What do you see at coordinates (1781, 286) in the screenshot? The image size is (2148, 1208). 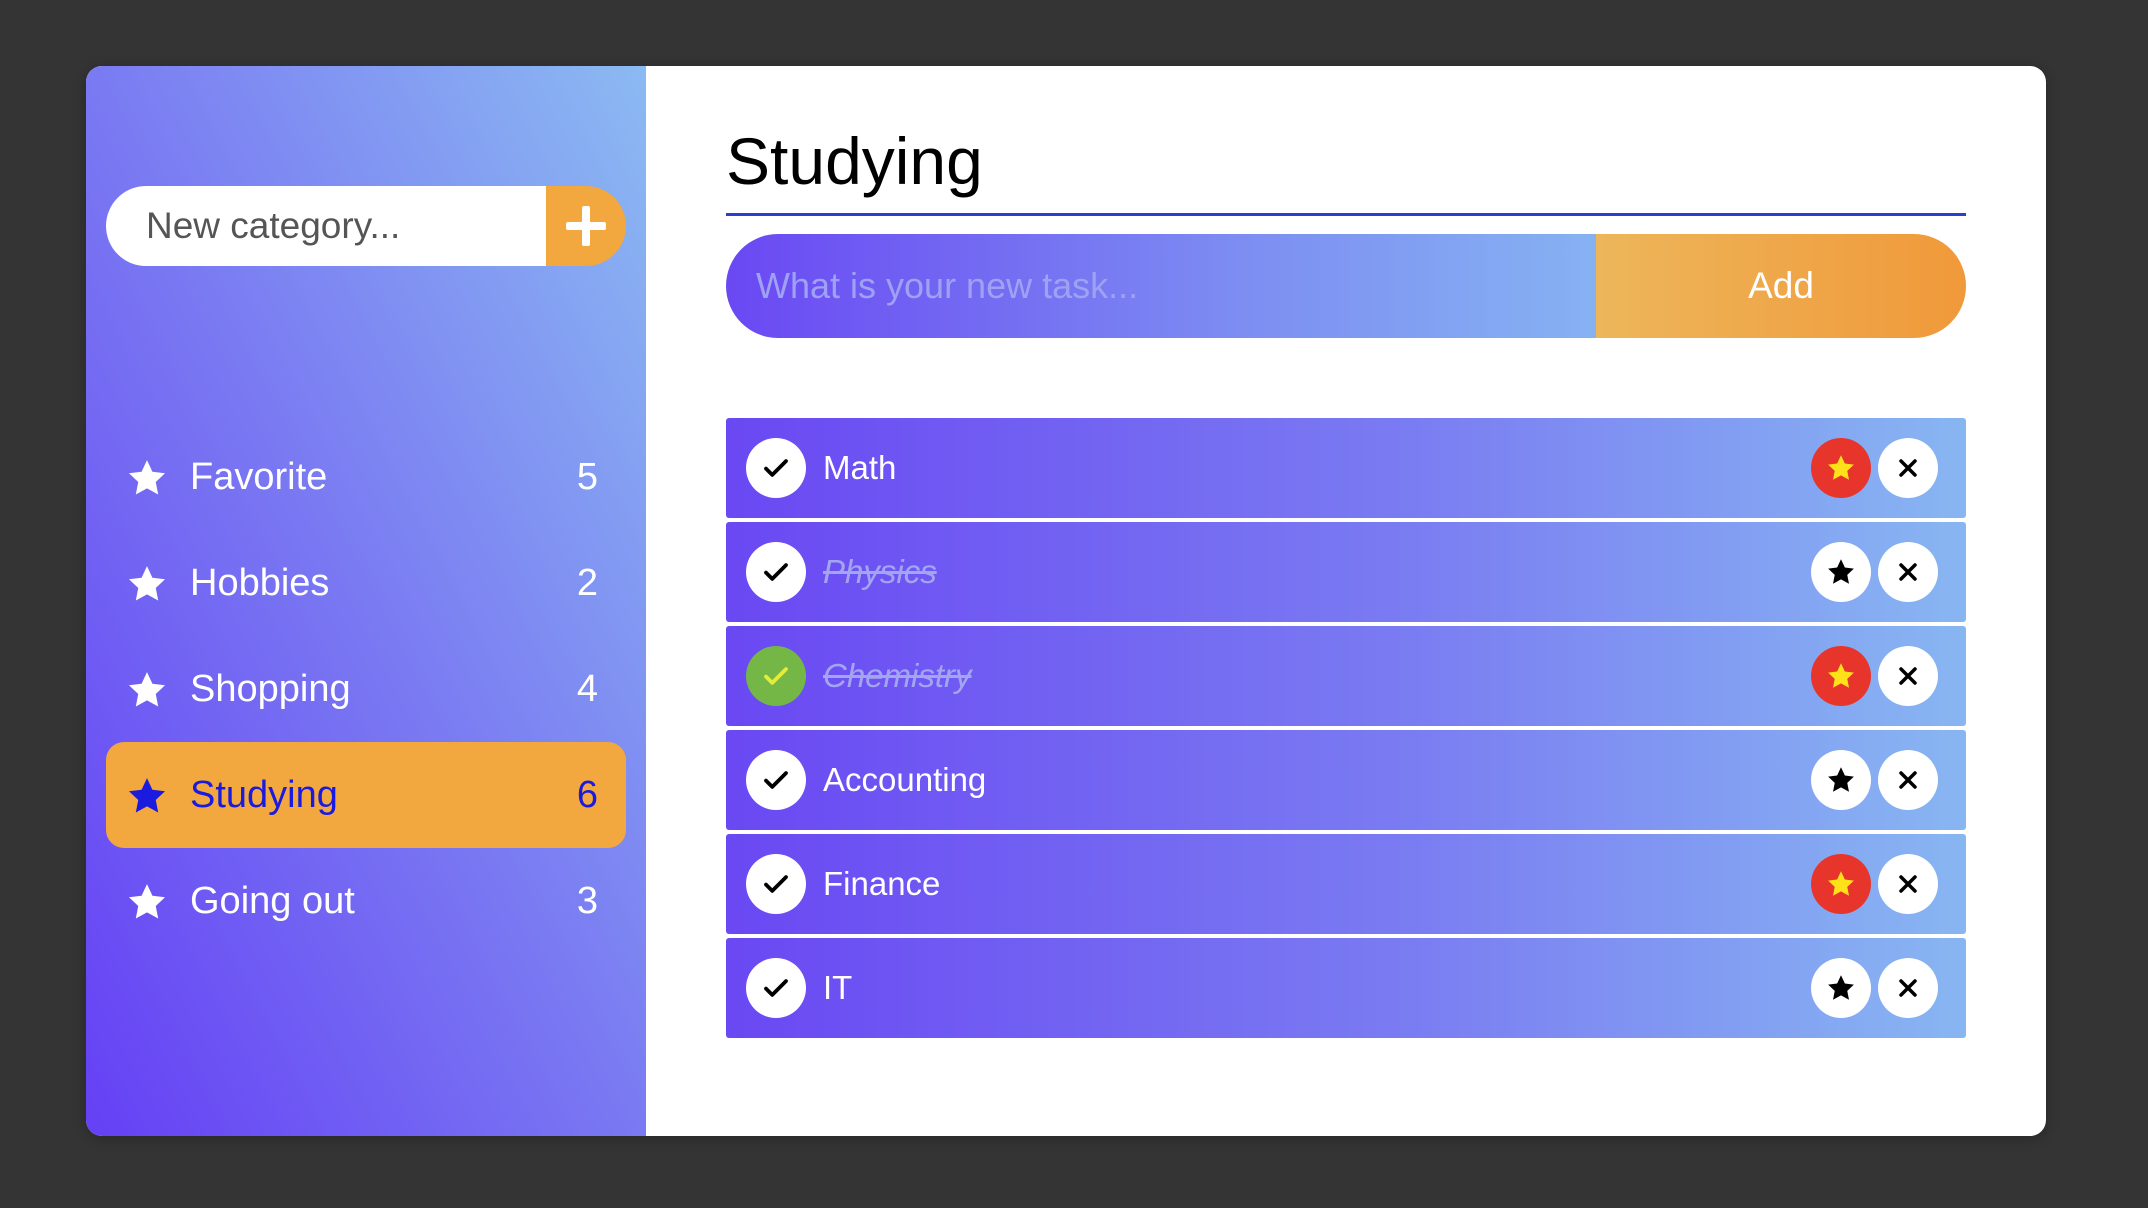 I see `add-task-button: Add` at bounding box center [1781, 286].